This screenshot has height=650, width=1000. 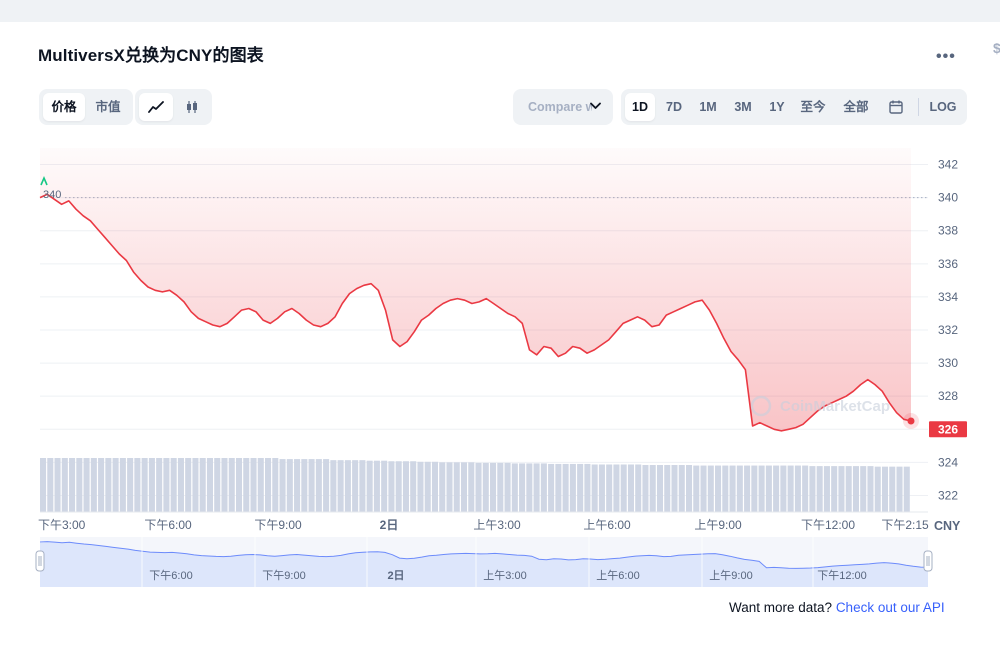 What do you see at coordinates (856, 107) in the screenshot?
I see `range-all: 全部` at bounding box center [856, 107].